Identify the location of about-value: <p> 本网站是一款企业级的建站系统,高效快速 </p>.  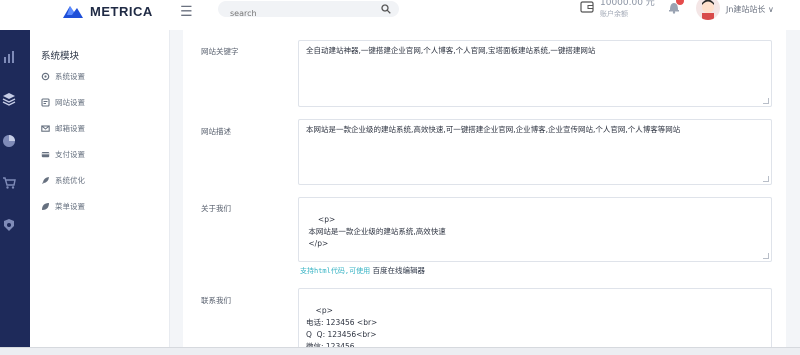
(377, 231).